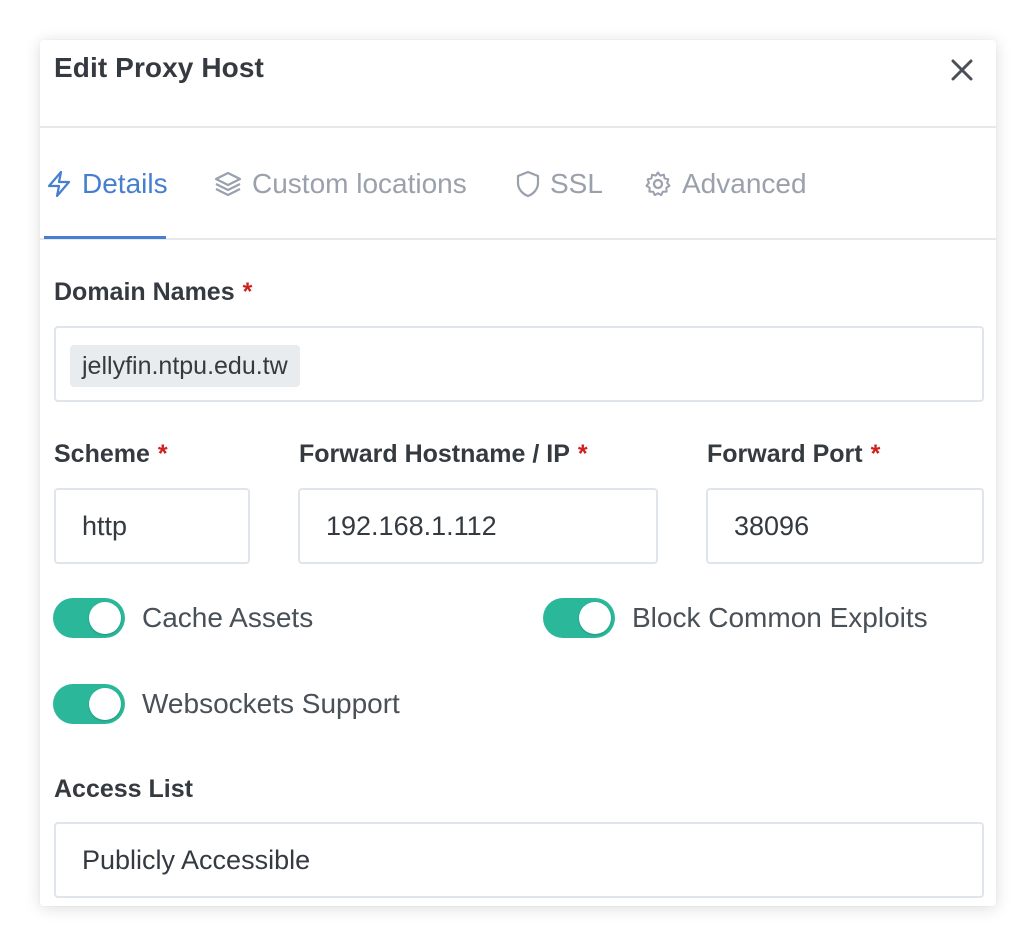 The height and width of the screenshot is (946, 1036). I want to click on close-button, so click(962, 70).